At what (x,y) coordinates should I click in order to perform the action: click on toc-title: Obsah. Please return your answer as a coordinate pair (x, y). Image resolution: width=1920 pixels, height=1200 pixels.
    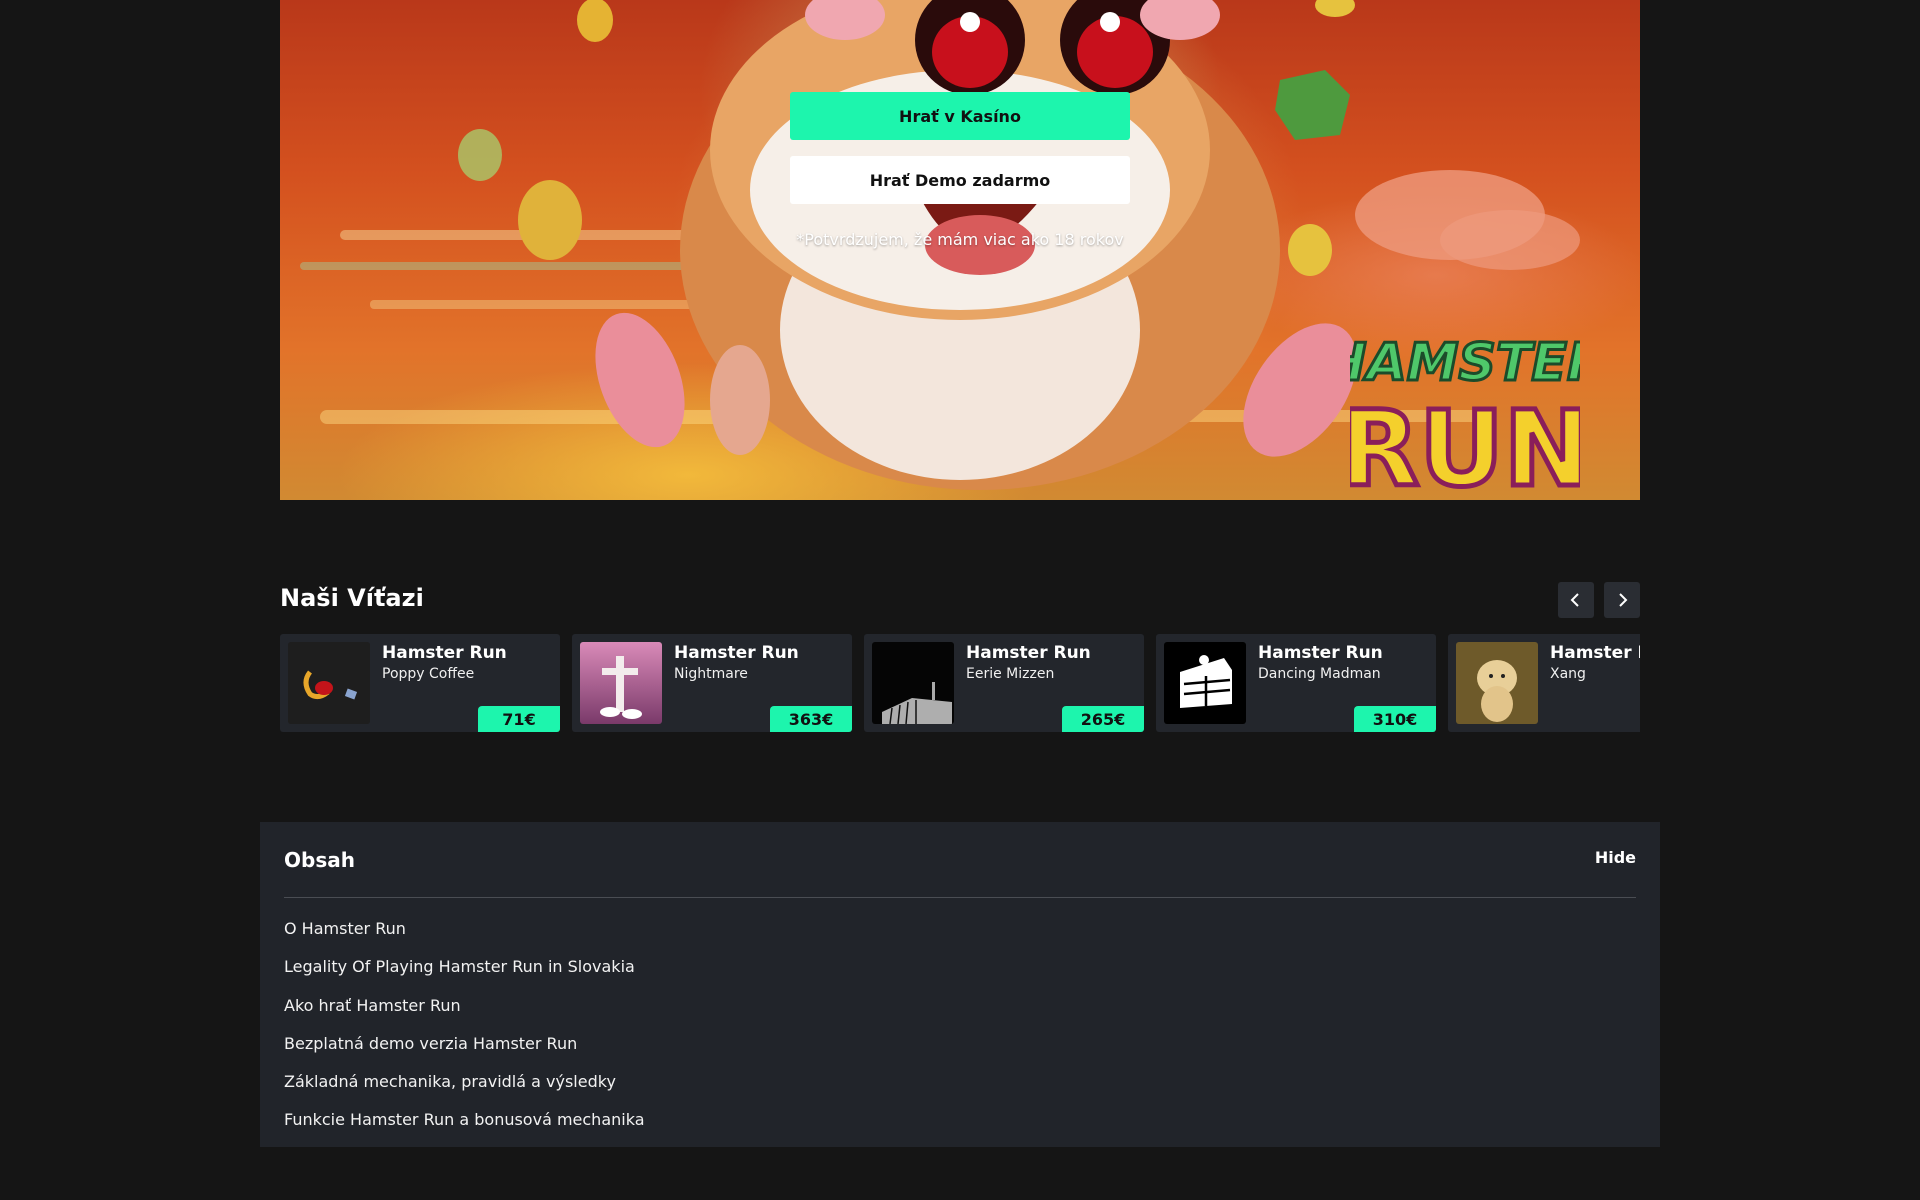
    Looking at the image, I should click on (319, 860).